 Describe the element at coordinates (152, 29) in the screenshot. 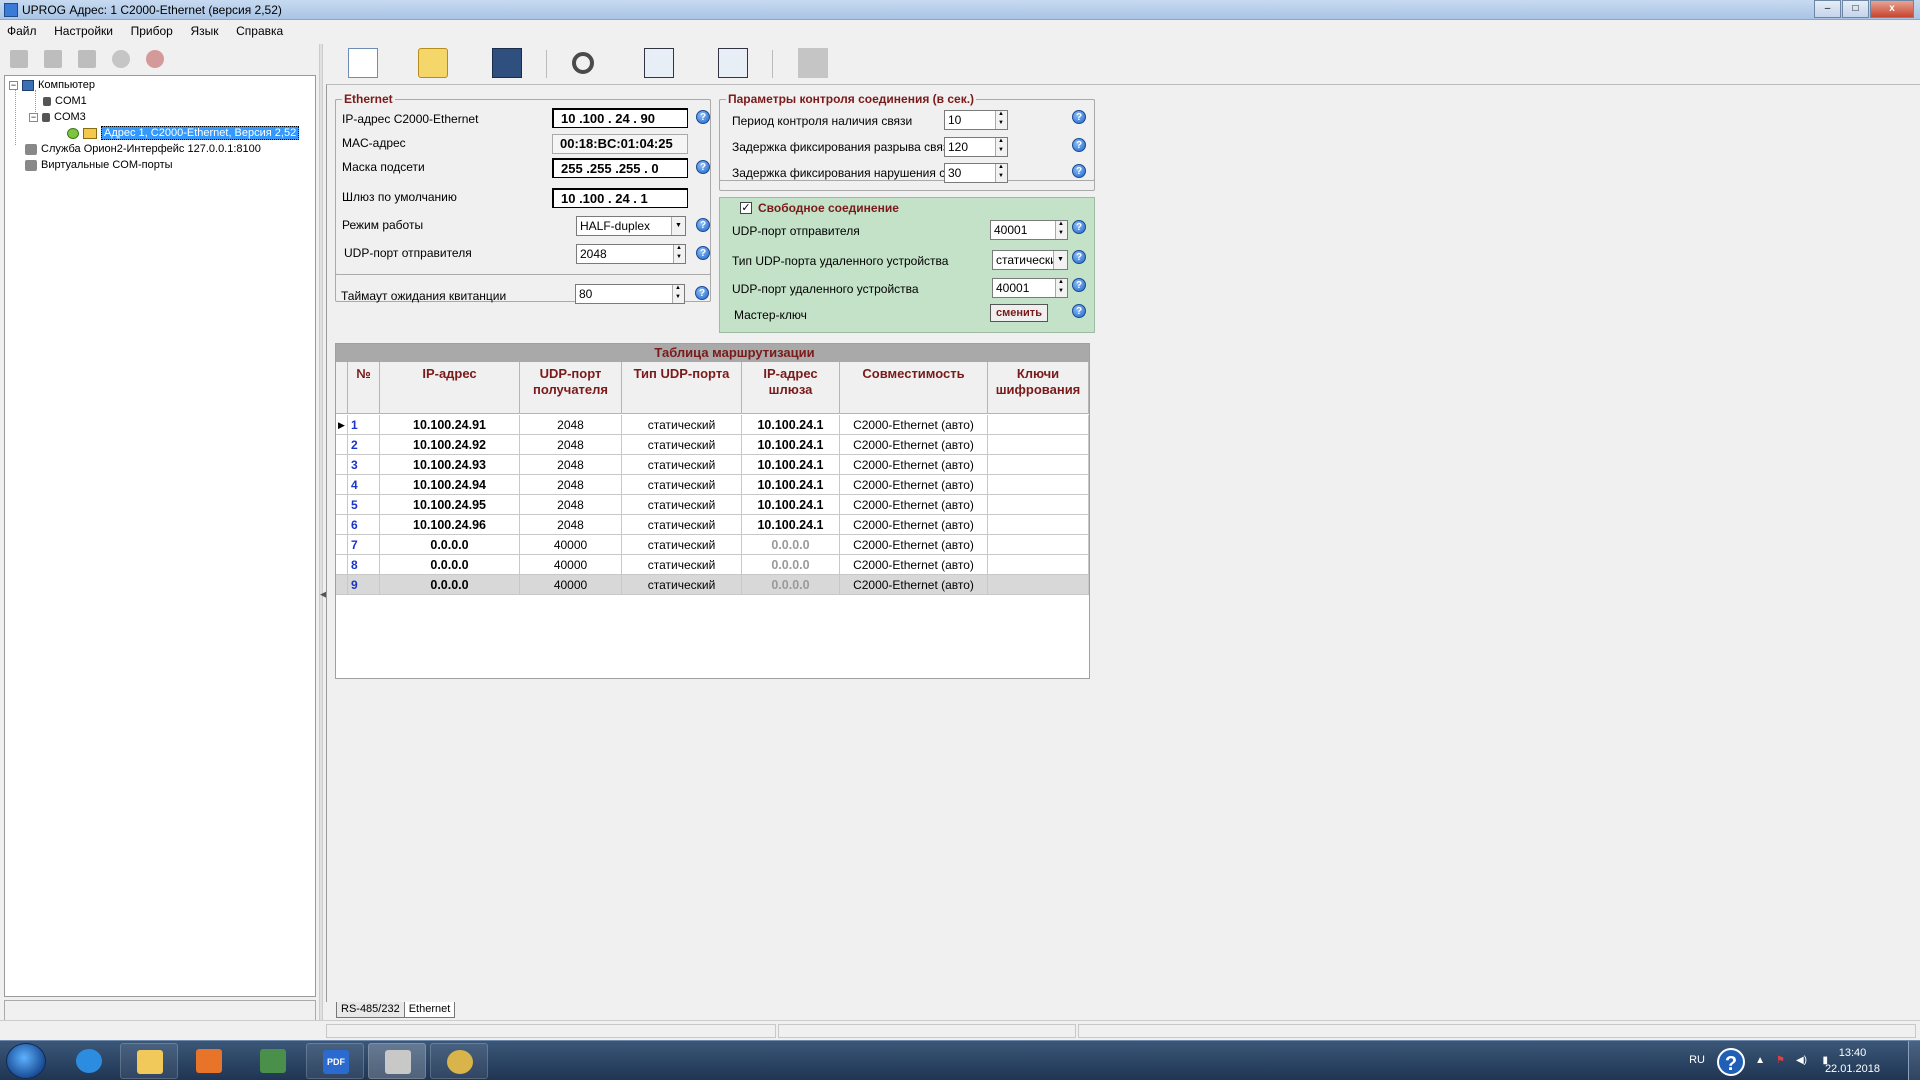

I see `menu-device: Прибор` at that location.